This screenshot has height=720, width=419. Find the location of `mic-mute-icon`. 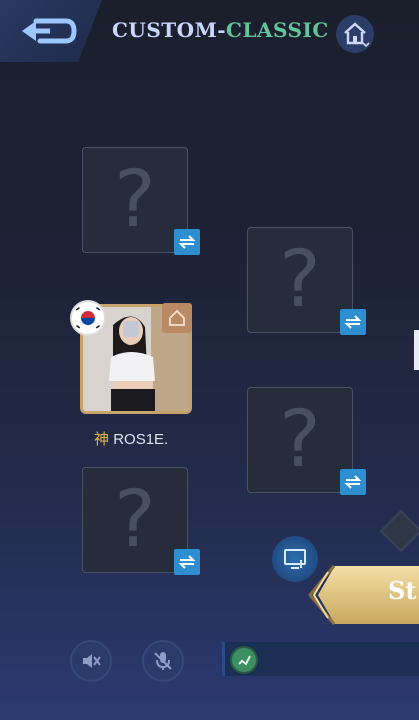

mic-mute-icon is located at coordinates (163, 661).